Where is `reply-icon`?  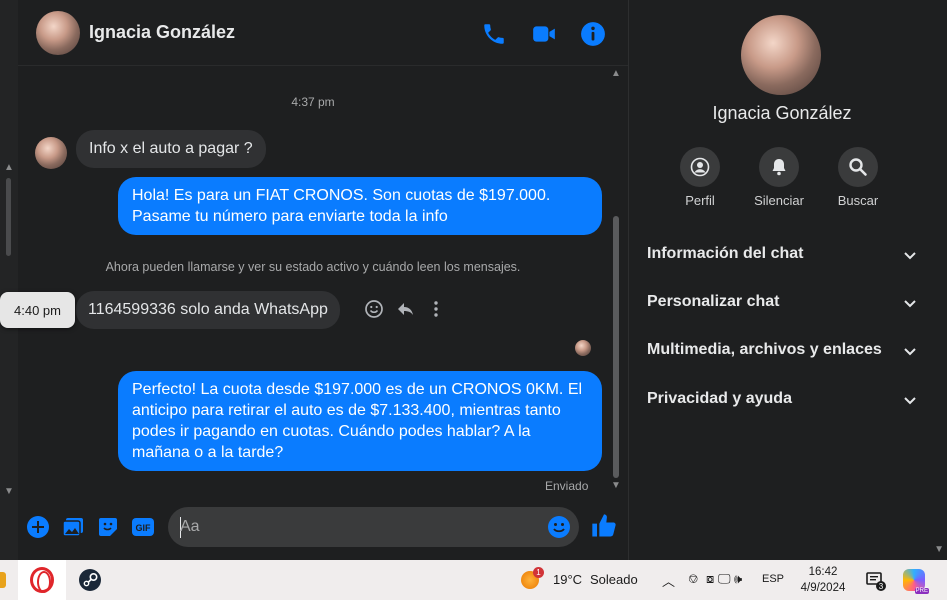 reply-icon is located at coordinates (406, 311).